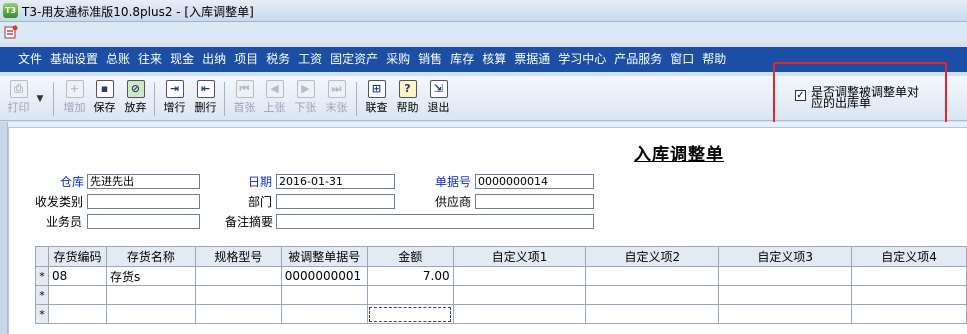 This screenshot has height=334, width=967. I want to click on print-dropdown-arrow-icon: ▼, so click(40, 100).